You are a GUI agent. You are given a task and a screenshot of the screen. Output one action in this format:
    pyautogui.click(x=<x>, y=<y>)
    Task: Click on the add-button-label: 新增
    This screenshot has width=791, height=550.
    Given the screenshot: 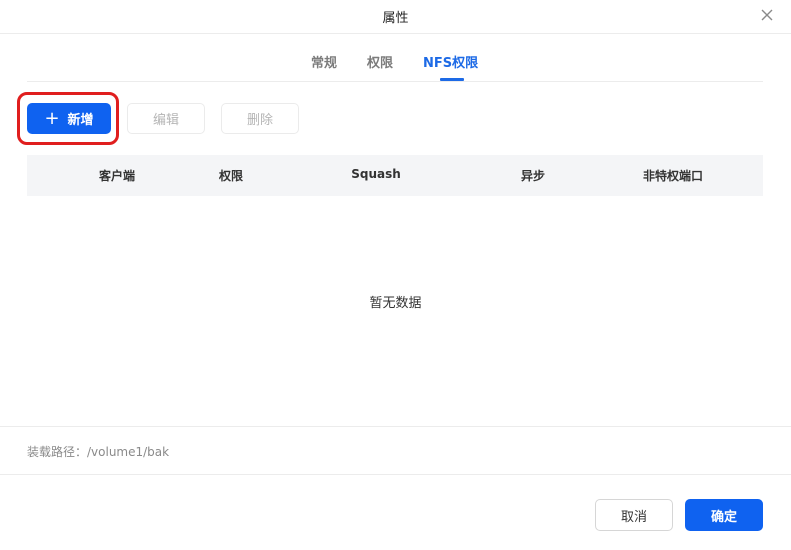 What is the action you would take?
    pyautogui.click(x=80, y=120)
    